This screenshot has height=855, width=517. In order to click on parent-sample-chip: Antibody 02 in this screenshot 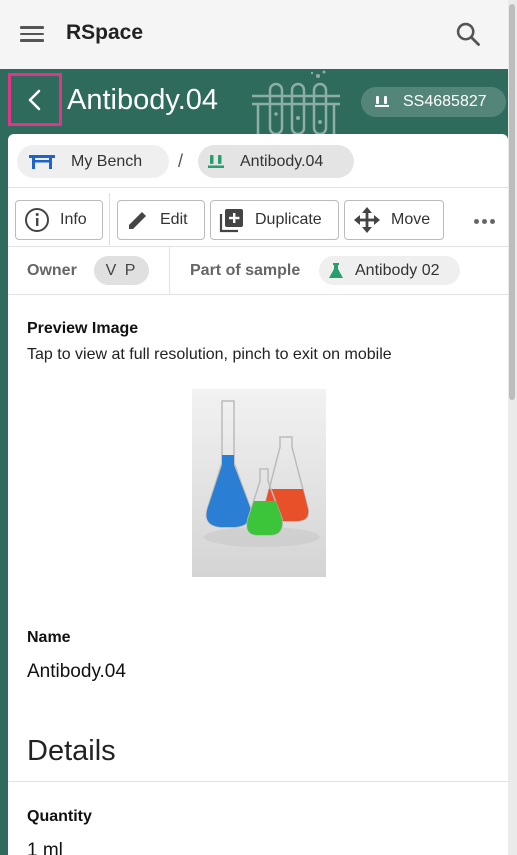, I will do `click(389, 270)`.